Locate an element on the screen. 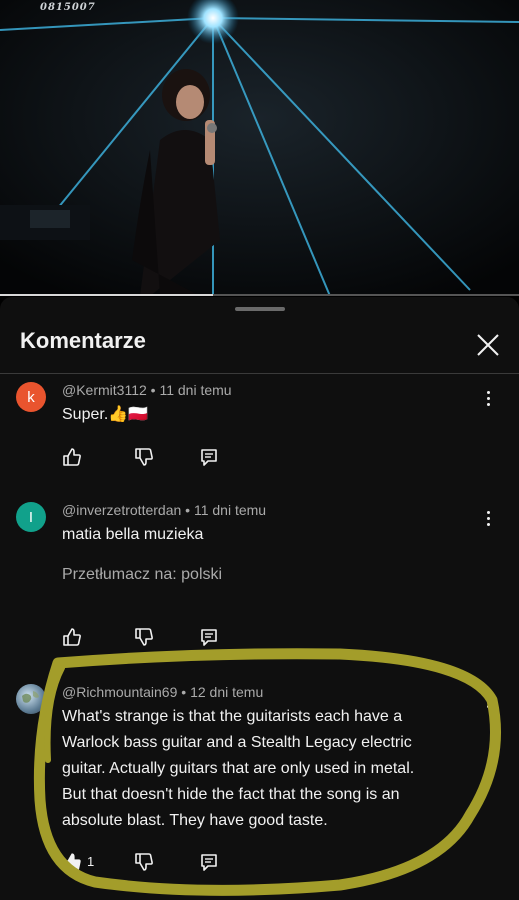 Image resolution: width=519 pixels, height=900 pixels. video-progress-bar is located at coordinates (259, 295).